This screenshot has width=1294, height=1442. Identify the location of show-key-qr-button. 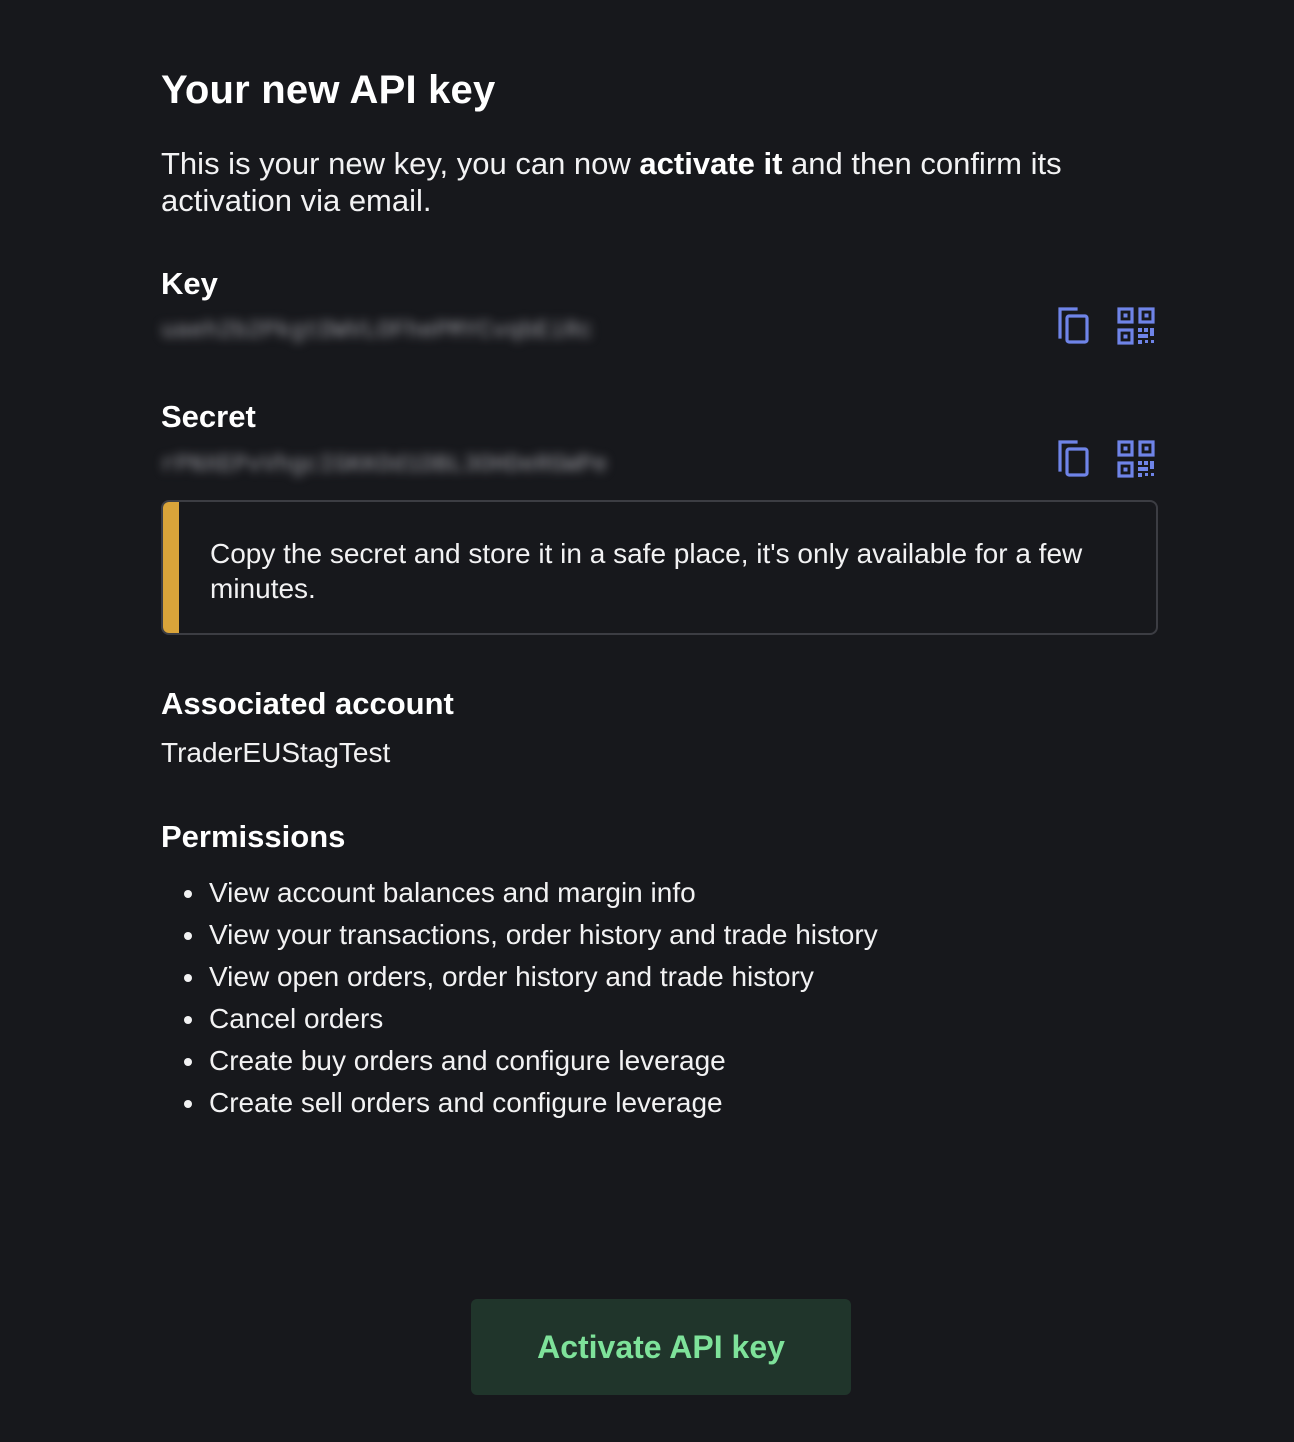
(1136, 326).